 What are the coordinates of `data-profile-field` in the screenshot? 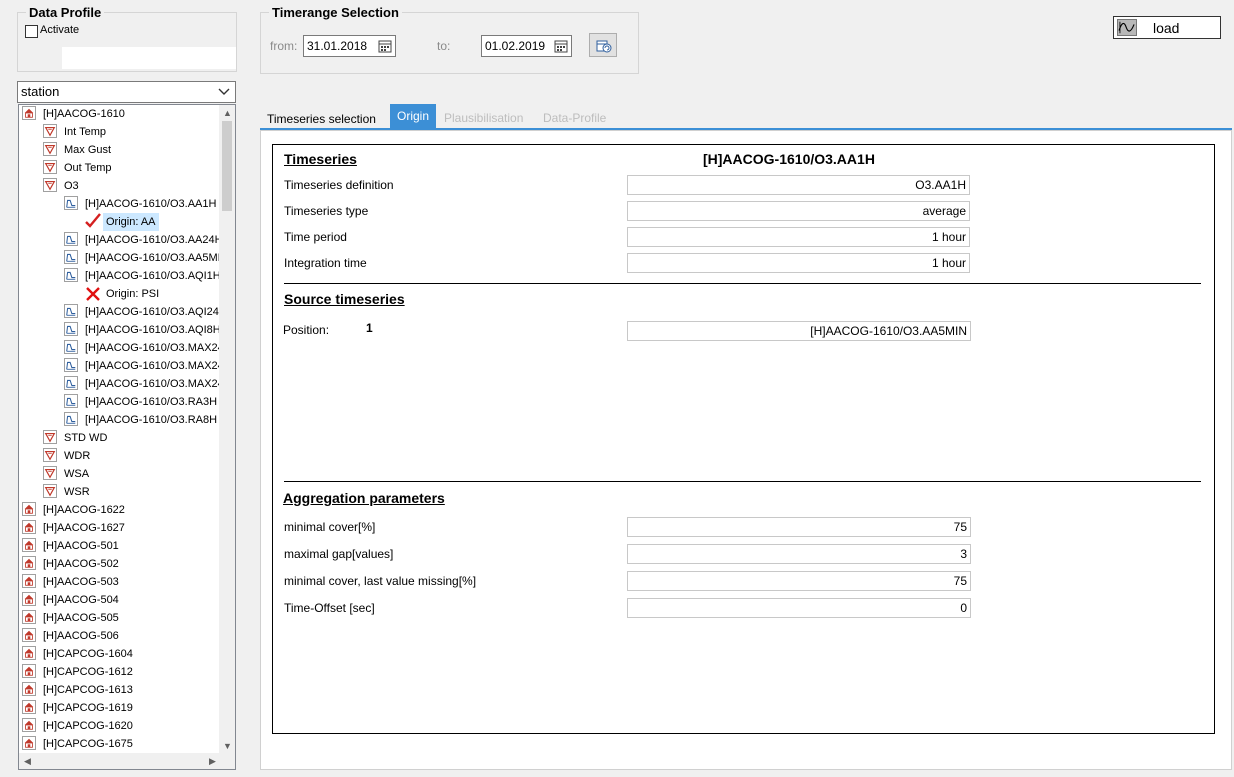 It's located at (149, 58).